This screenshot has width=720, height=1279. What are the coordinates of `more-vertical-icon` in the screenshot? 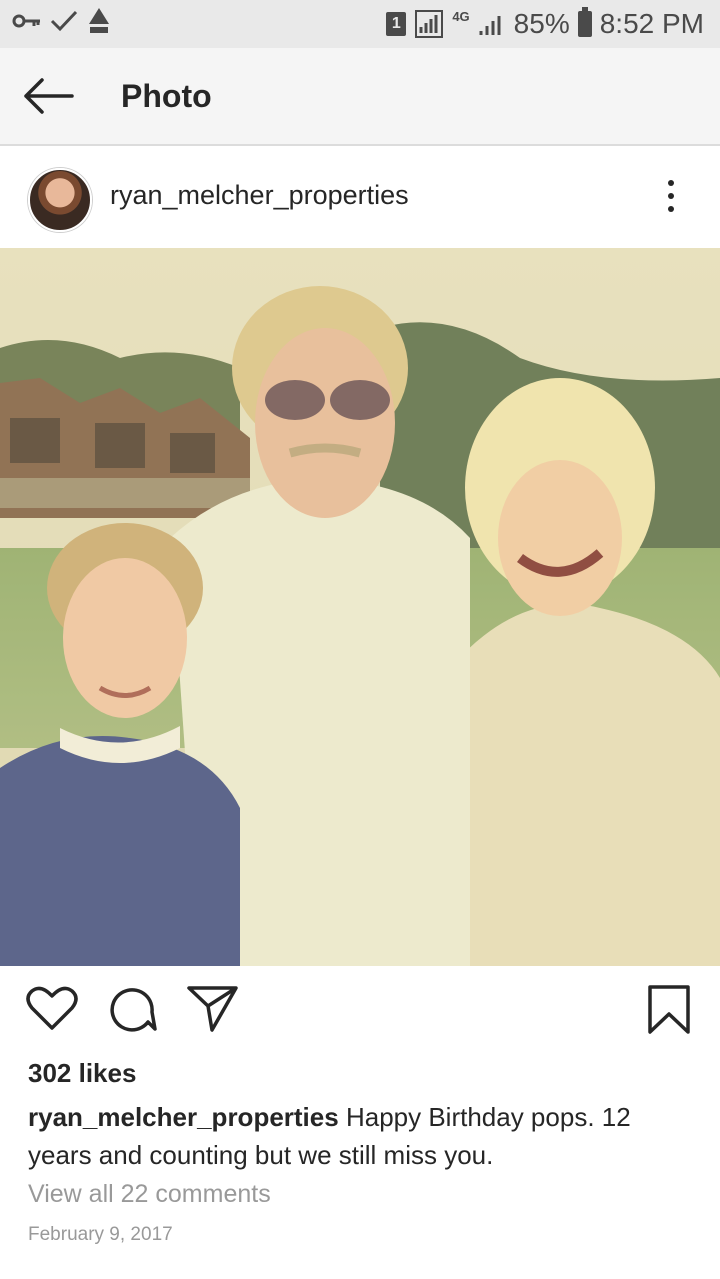 It's located at (671, 183).